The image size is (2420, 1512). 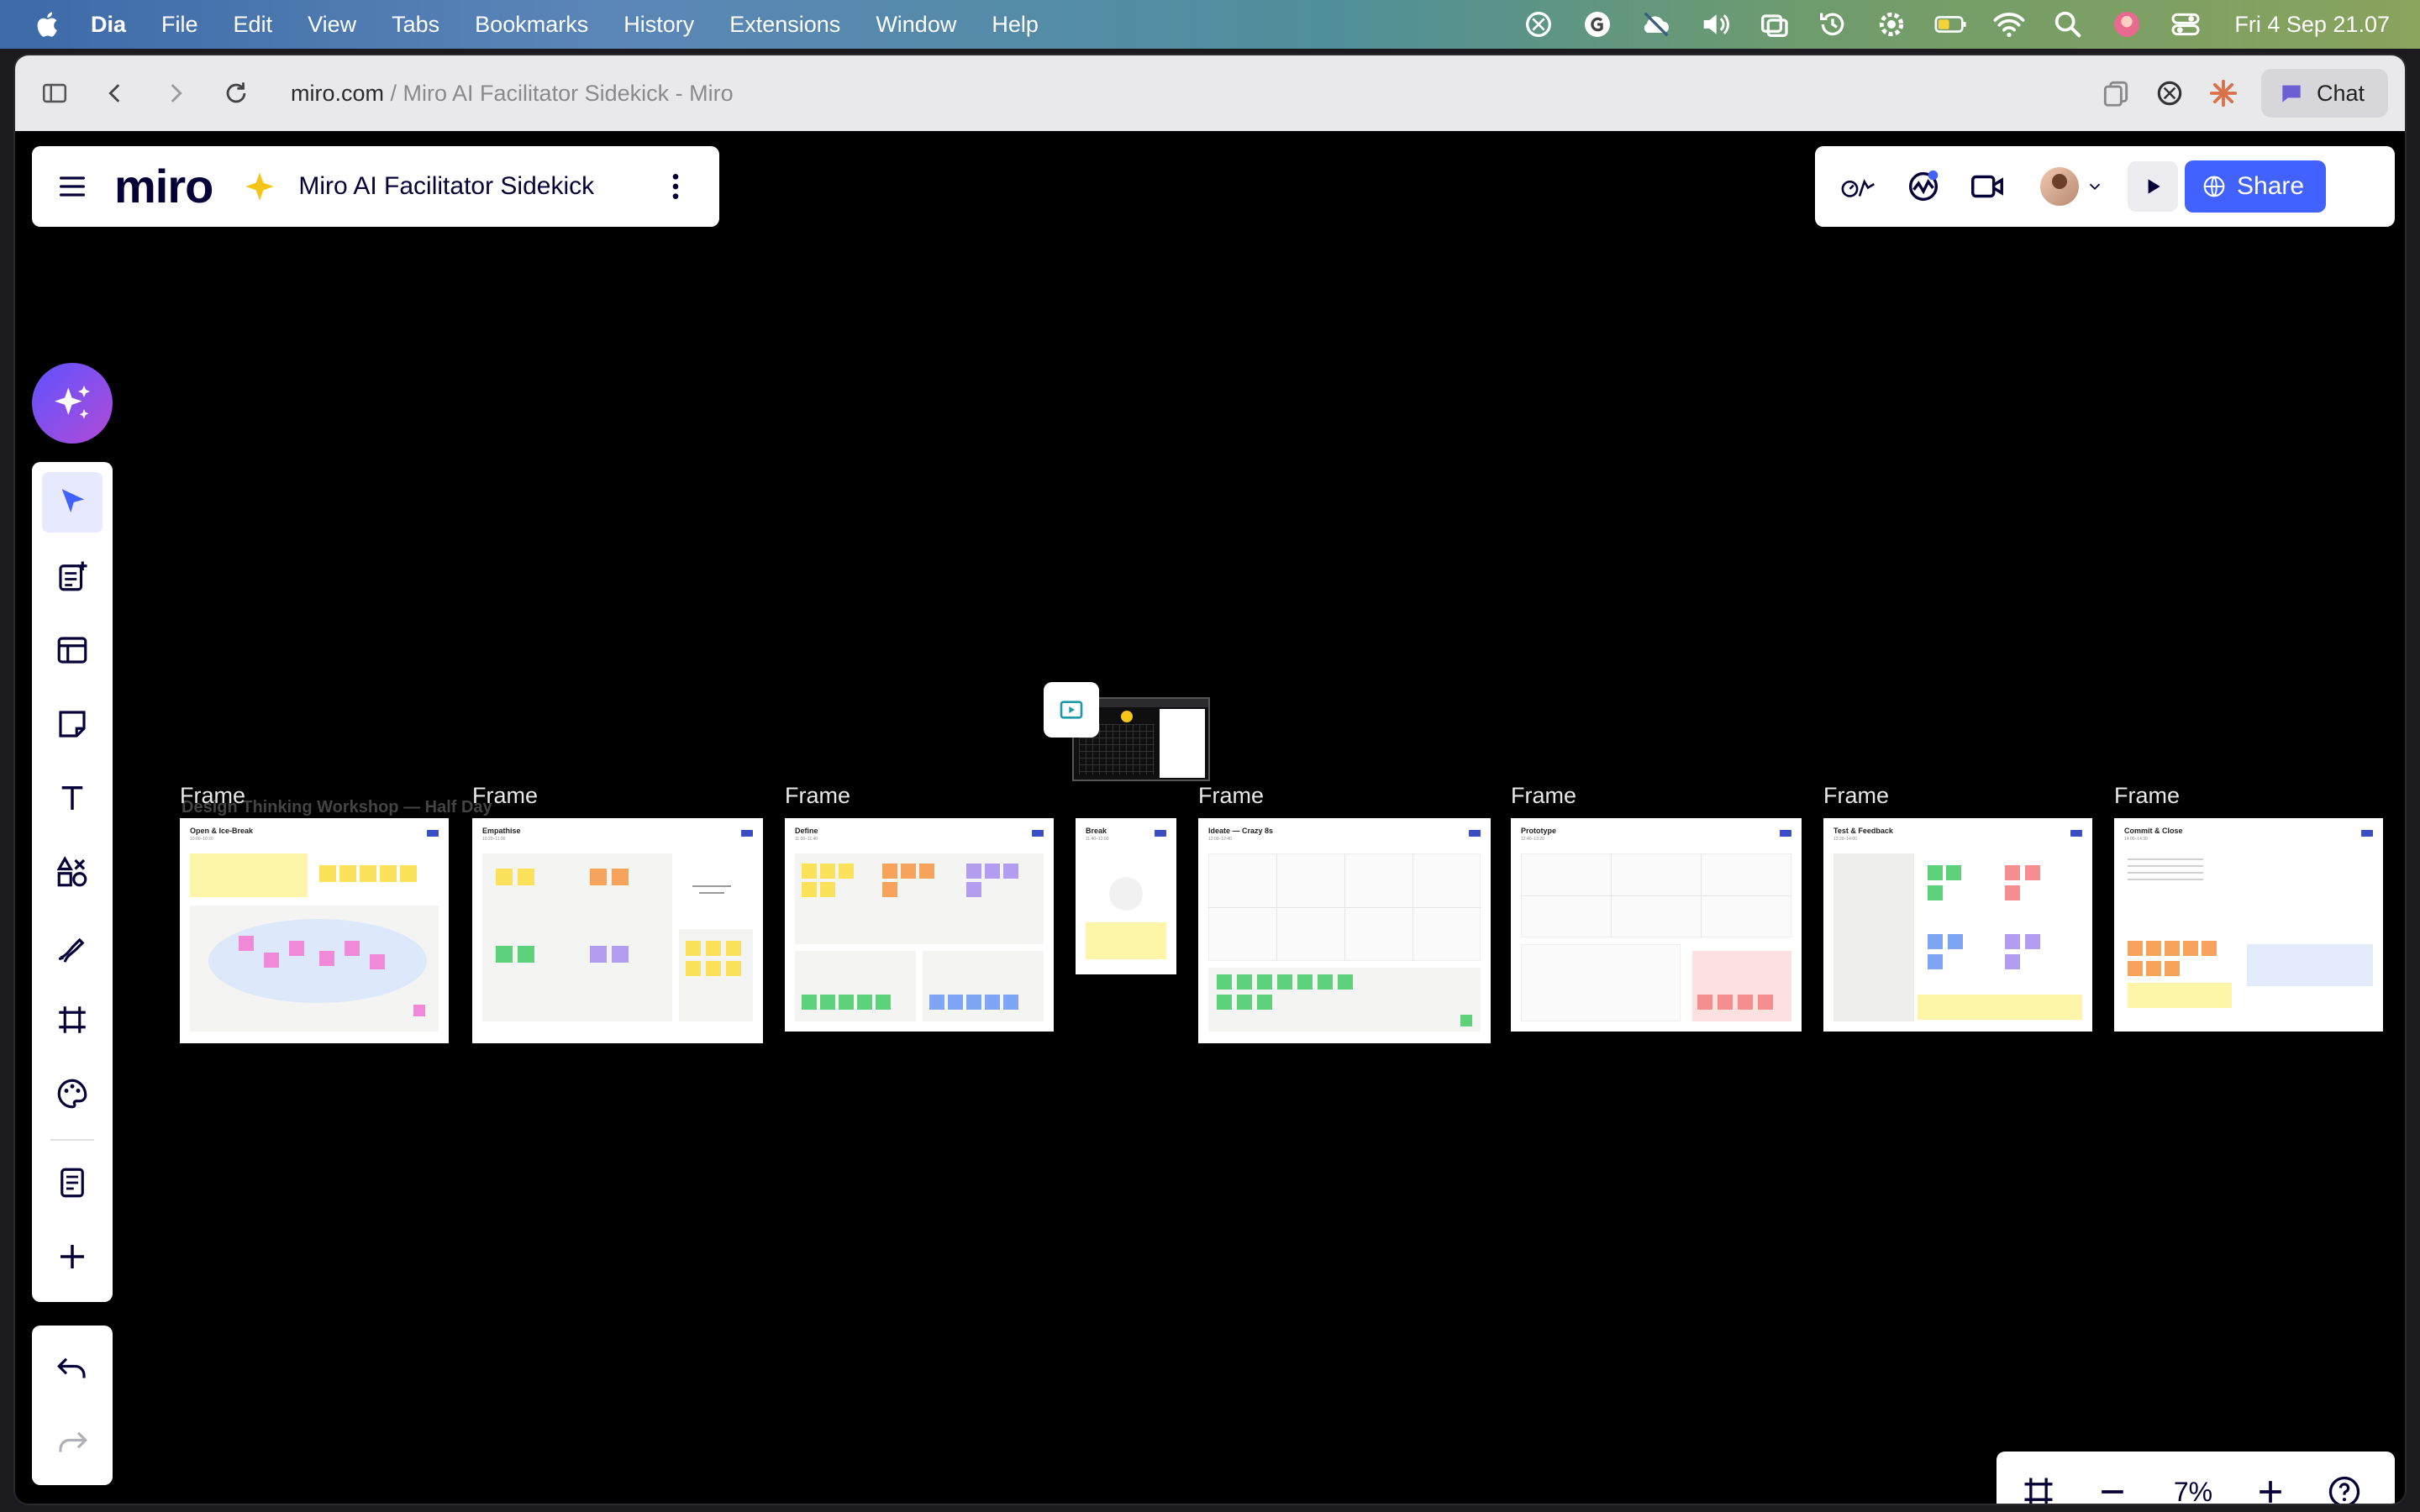 I want to click on chatgpt-icon, so click(x=2170, y=93).